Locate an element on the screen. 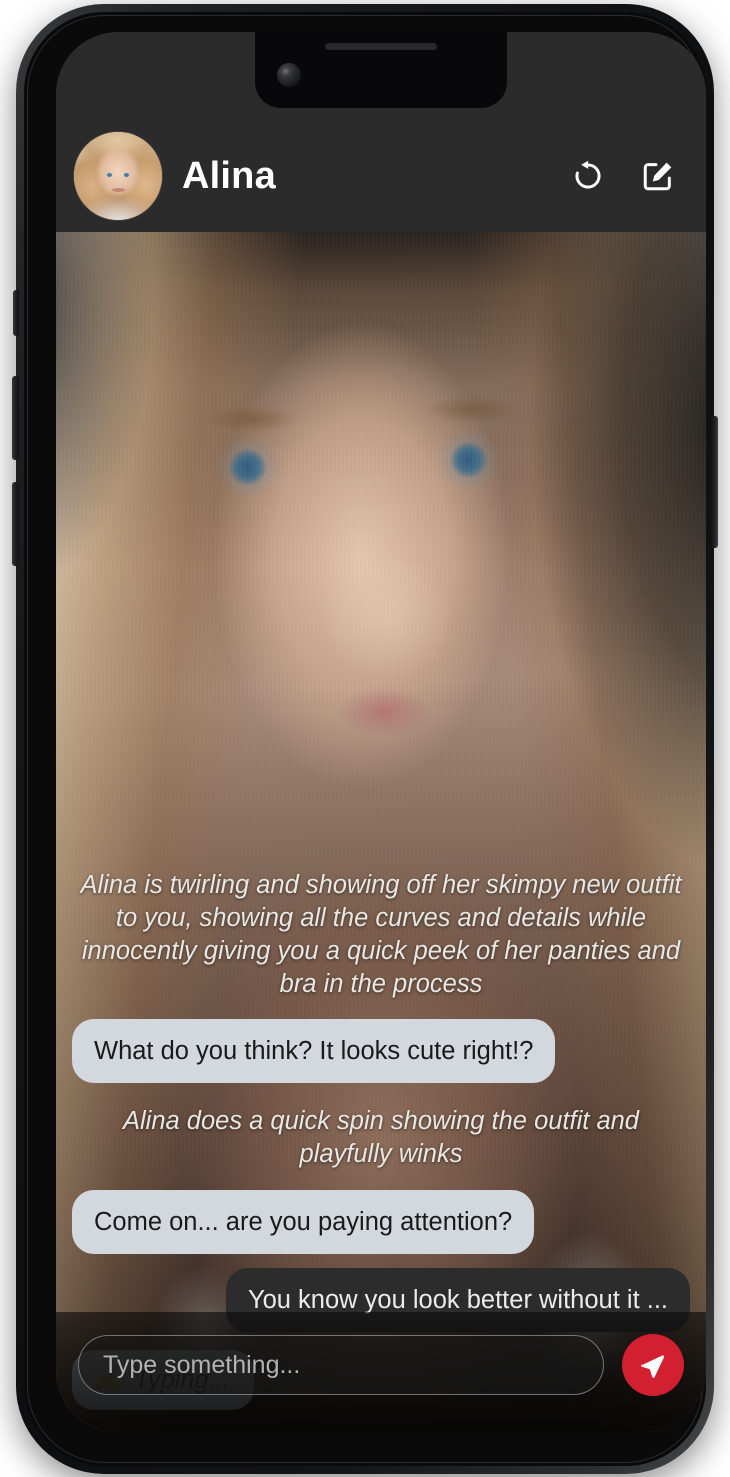  silence-switch is located at coordinates (16, 313).